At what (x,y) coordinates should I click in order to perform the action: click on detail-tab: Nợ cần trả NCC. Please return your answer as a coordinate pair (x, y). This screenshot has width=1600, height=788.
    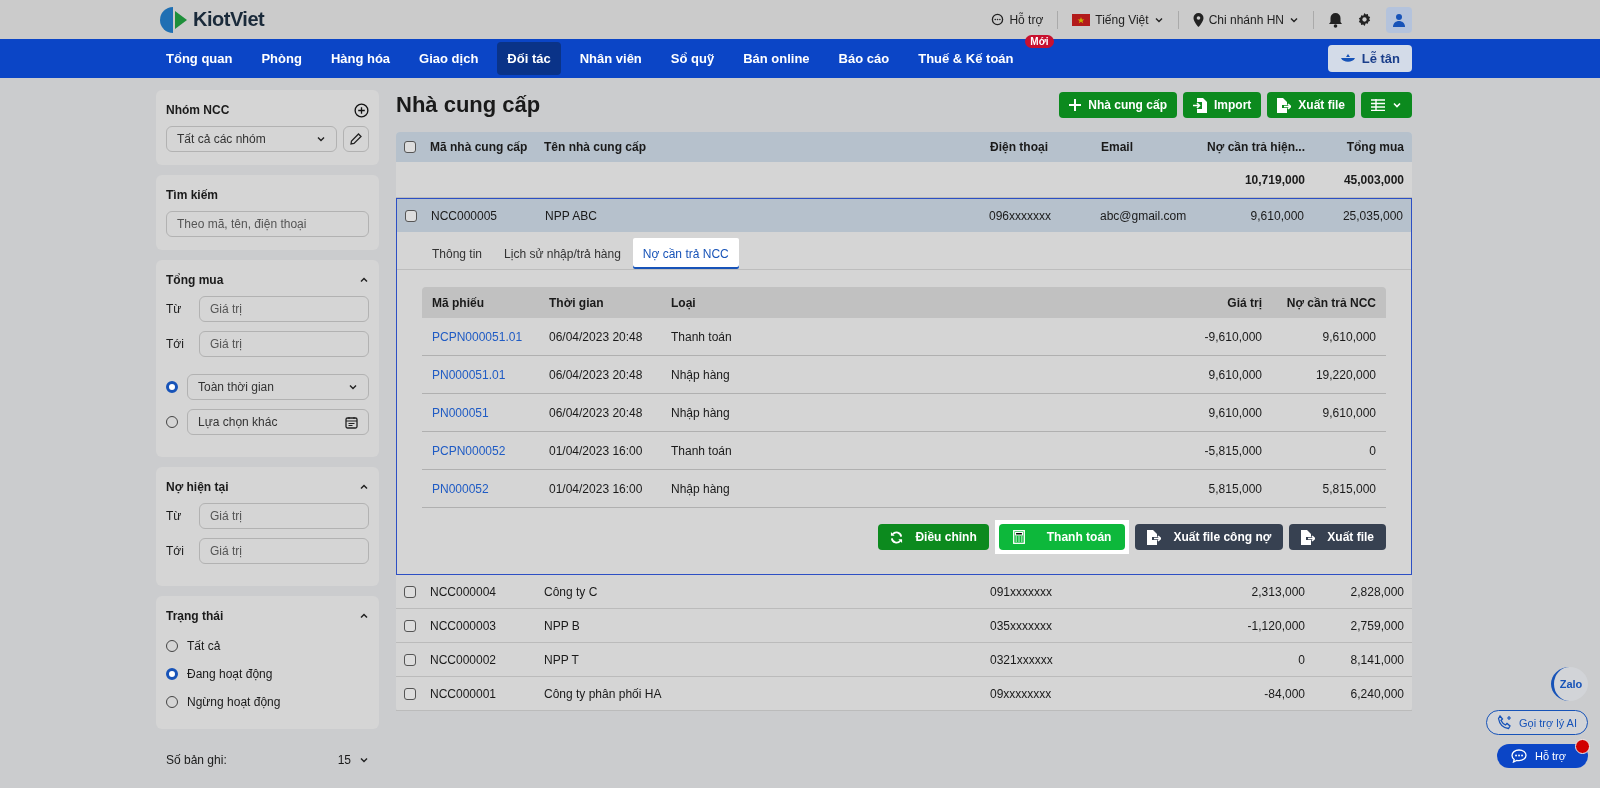
    Looking at the image, I should click on (685, 253).